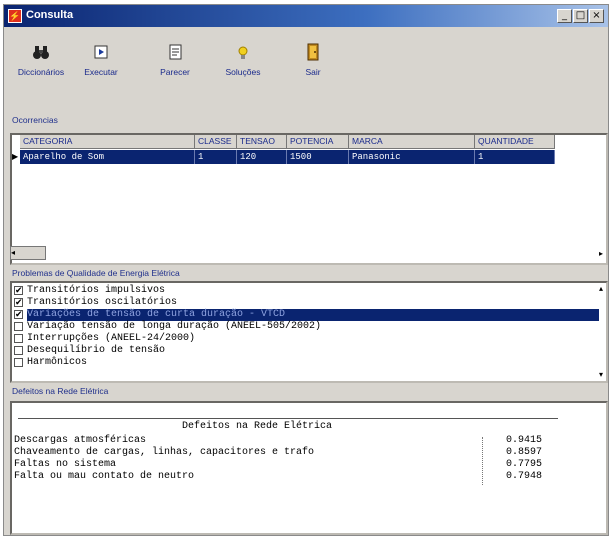 The width and height of the screenshot is (613, 540). I want to click on title-bar: ⚡ Consulta _ □ ×, so click(306, 16).